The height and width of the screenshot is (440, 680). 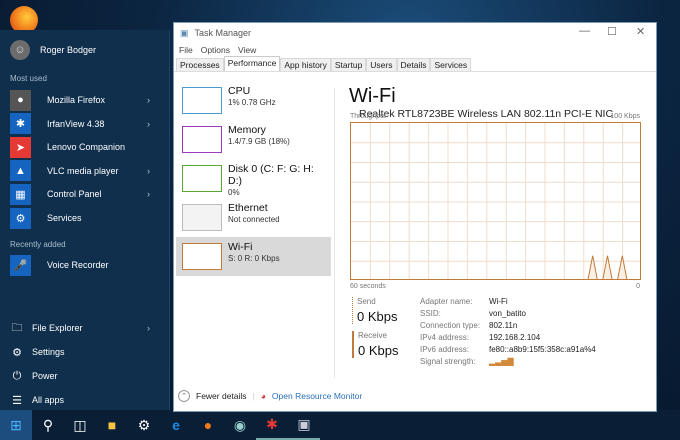 I want to click on user-account: ☺ Roger Bodger, so click(x=53, y=50).